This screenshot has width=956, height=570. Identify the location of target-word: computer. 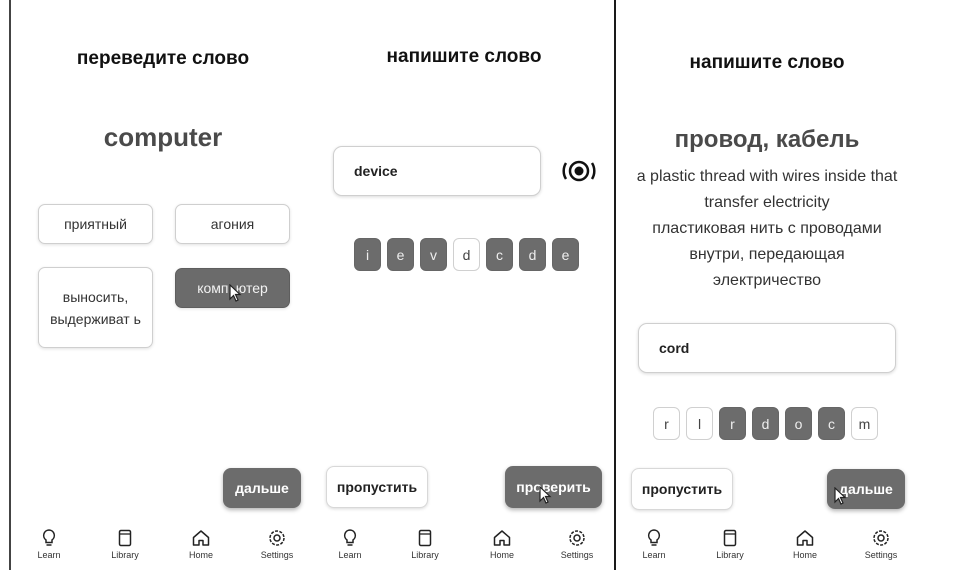
(163, 137).